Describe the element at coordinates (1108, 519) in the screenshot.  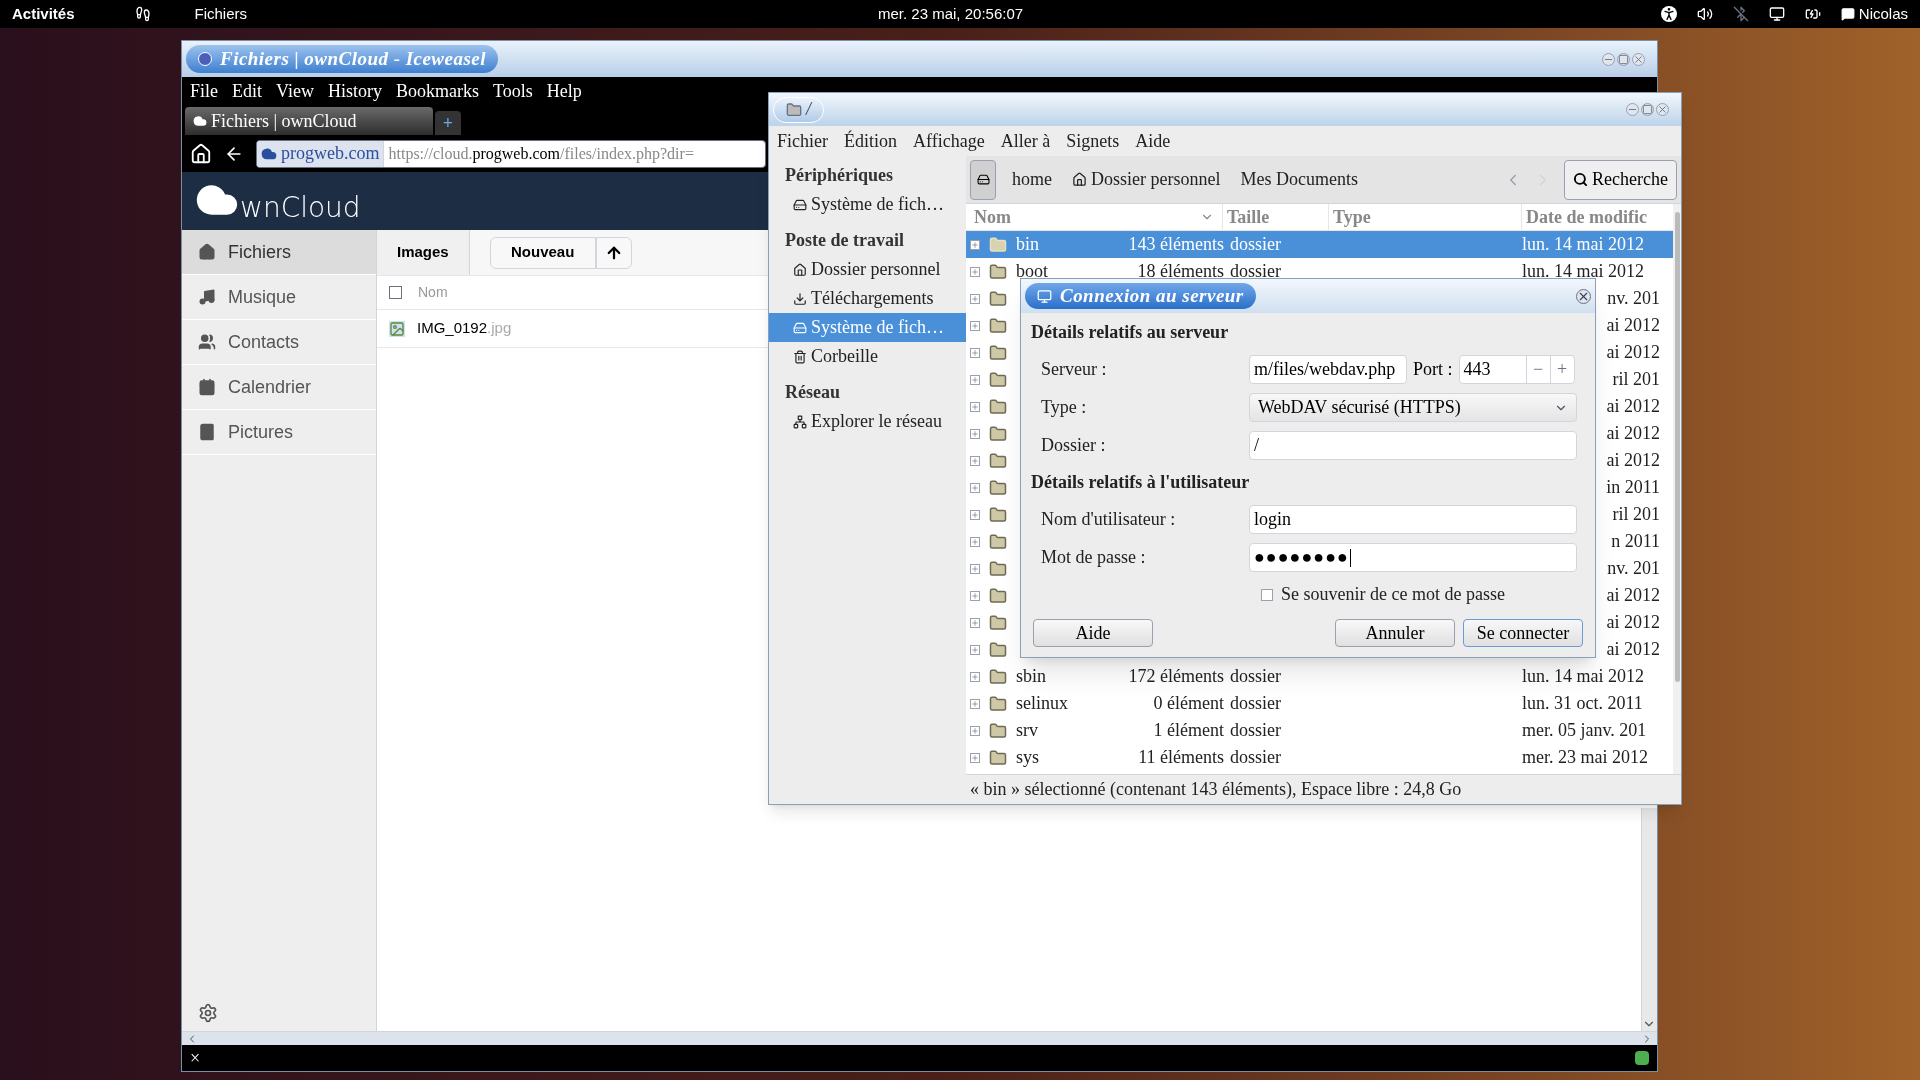
I see `field-label: Nom d'utilisateur :` at that location.